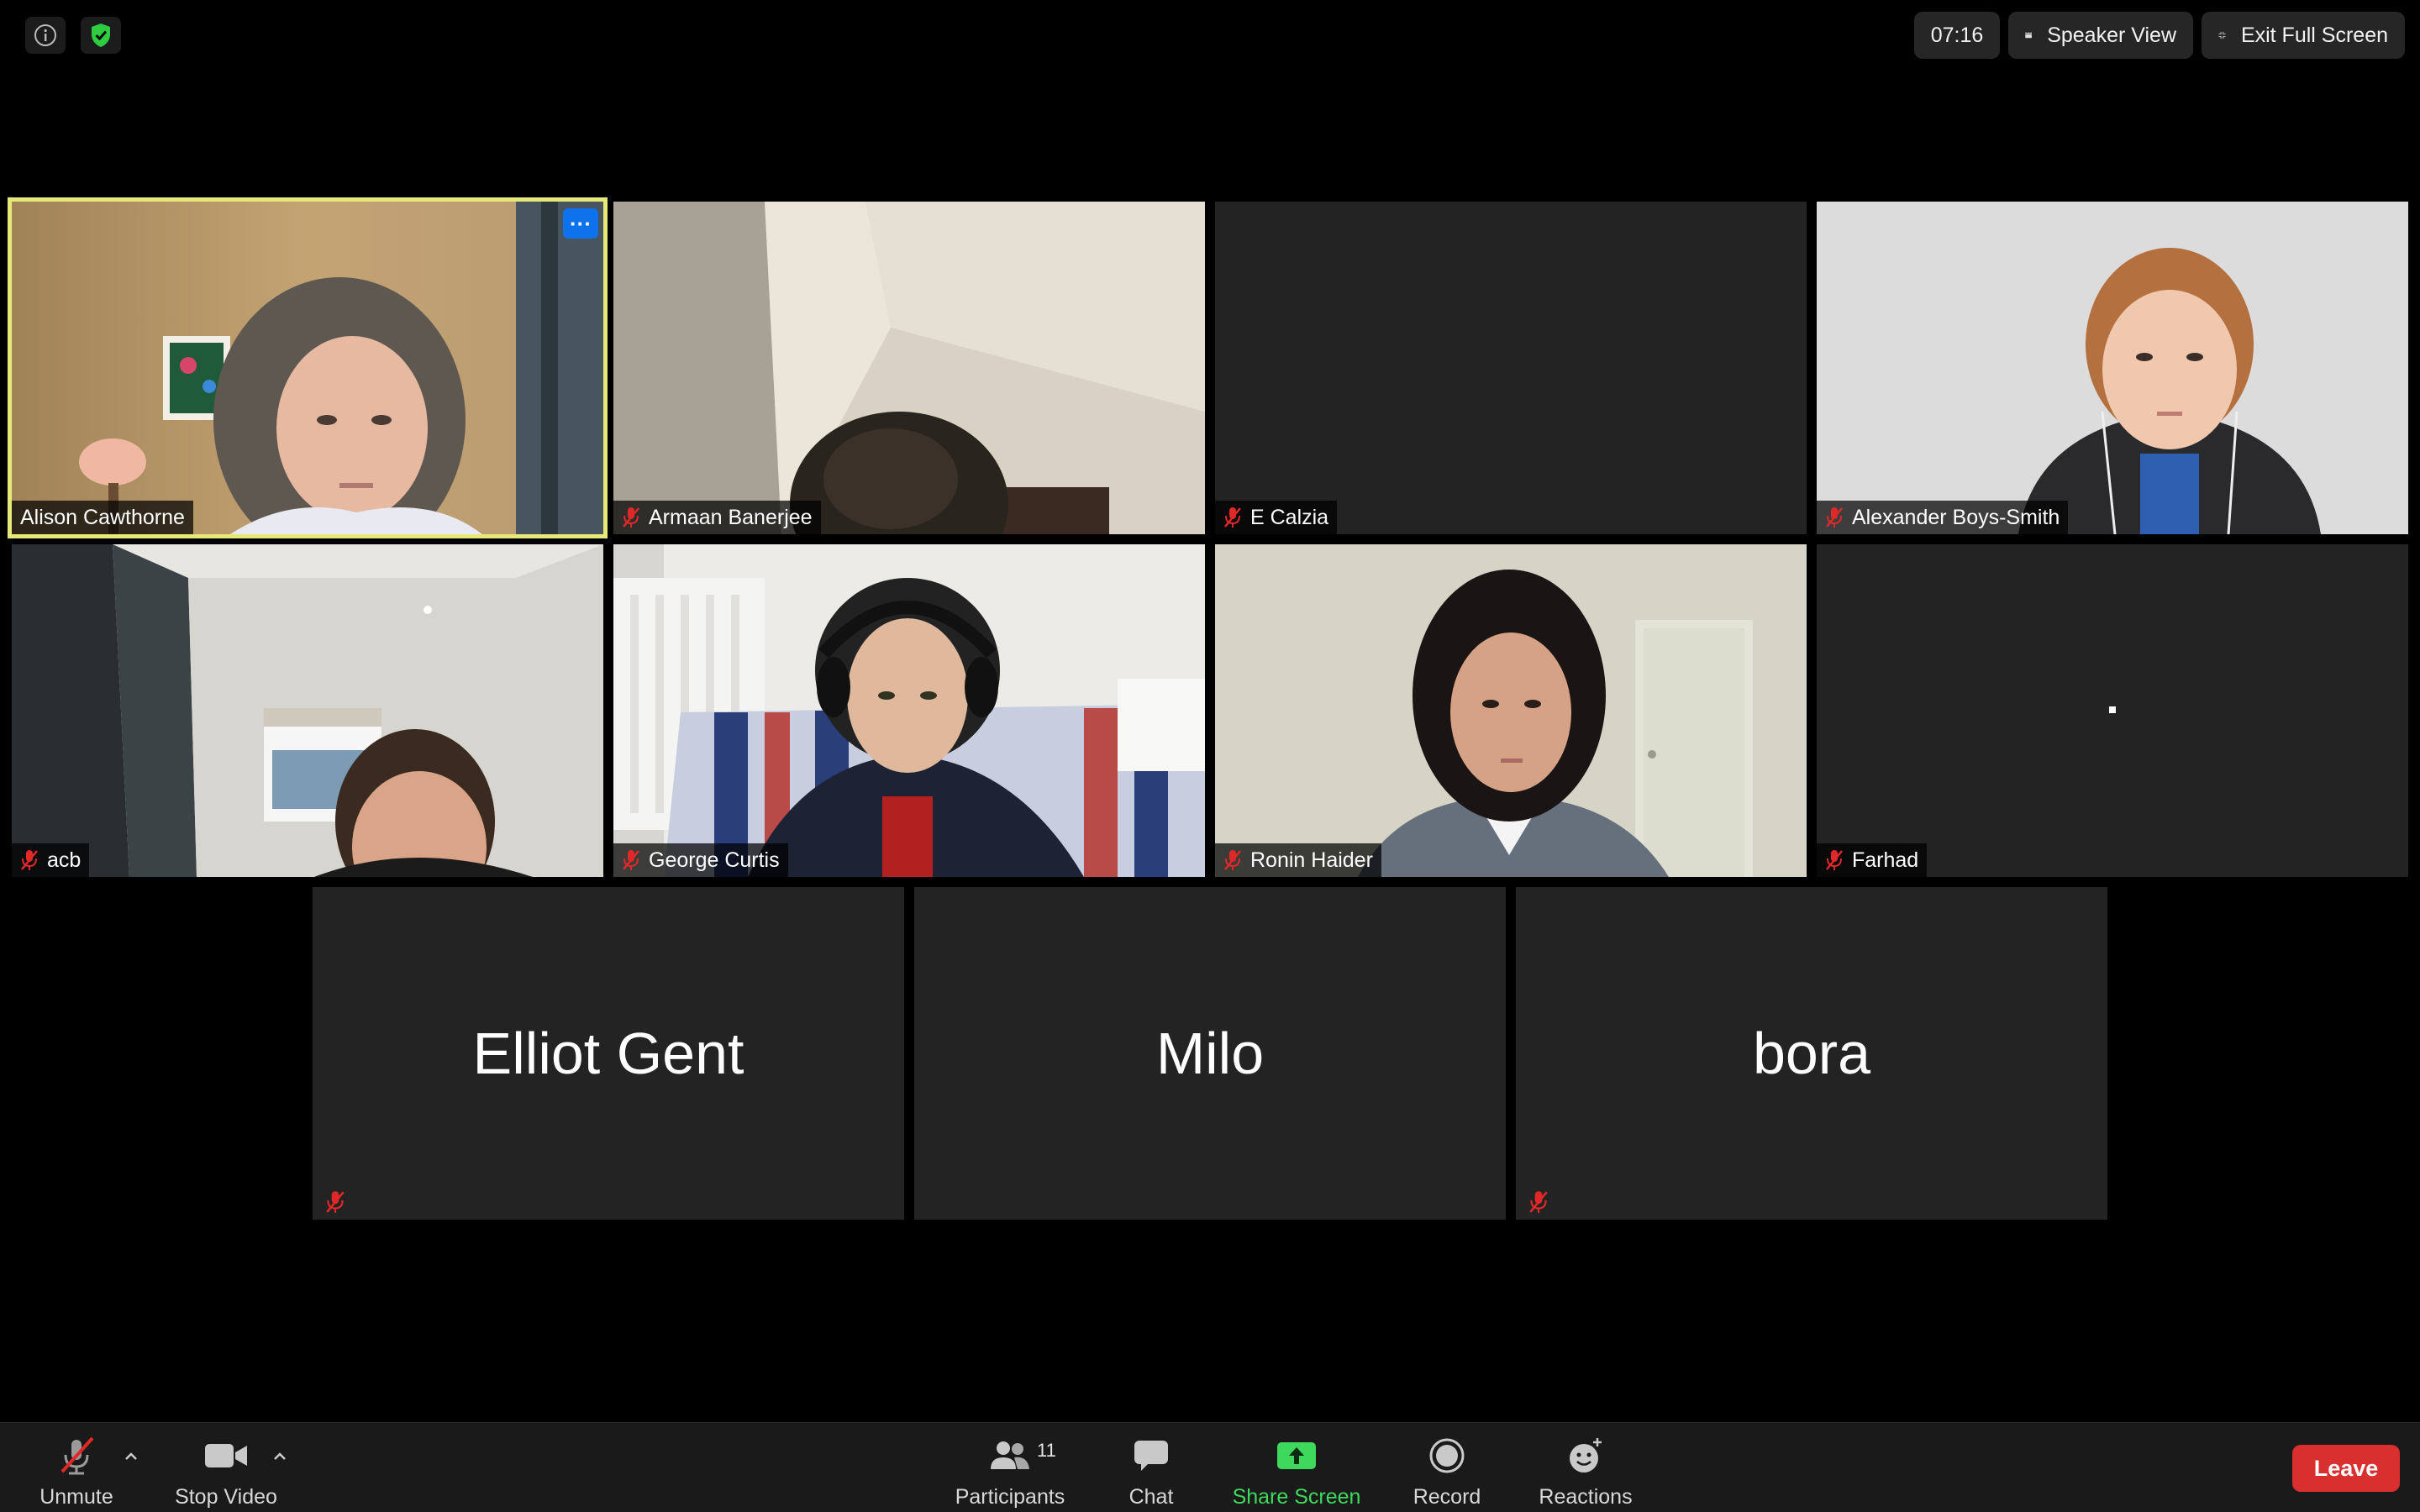  I want to click on participants-icon, so click(1010, 1455).